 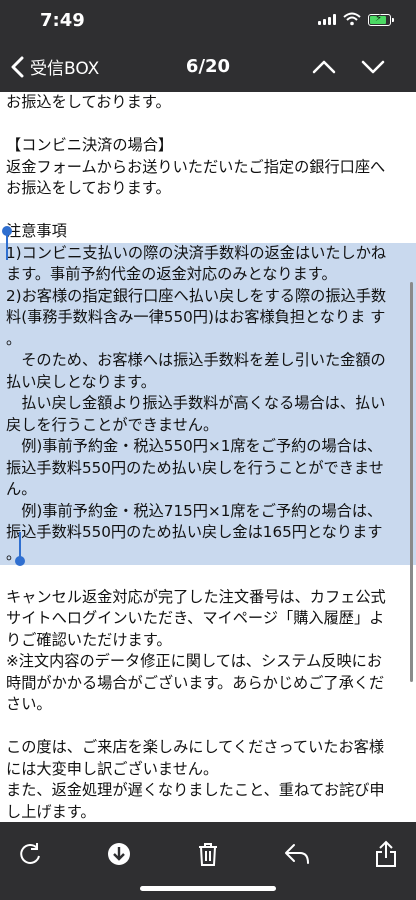 What do you see at coordinates (208, 361) in the screenshot?
I see `email-line: そのため、お客様へは振込手数料を差し引いた金額の` at bounding box center [208, 361].